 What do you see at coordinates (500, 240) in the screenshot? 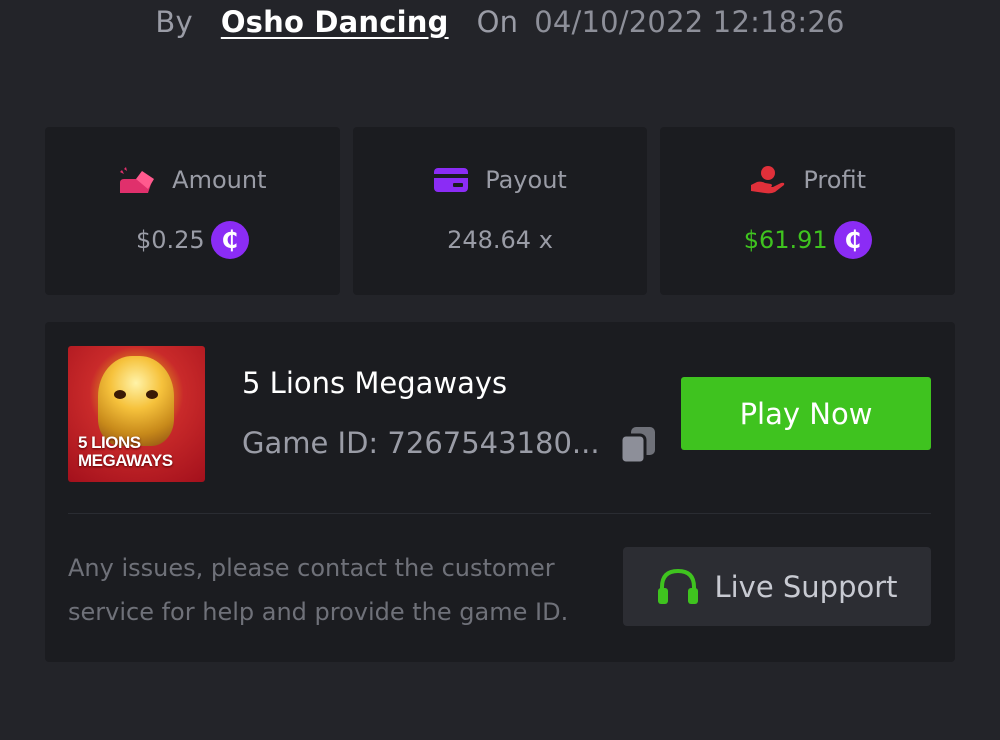
I see `payout-value: 248.64 x` at bounding box center [500, 240].